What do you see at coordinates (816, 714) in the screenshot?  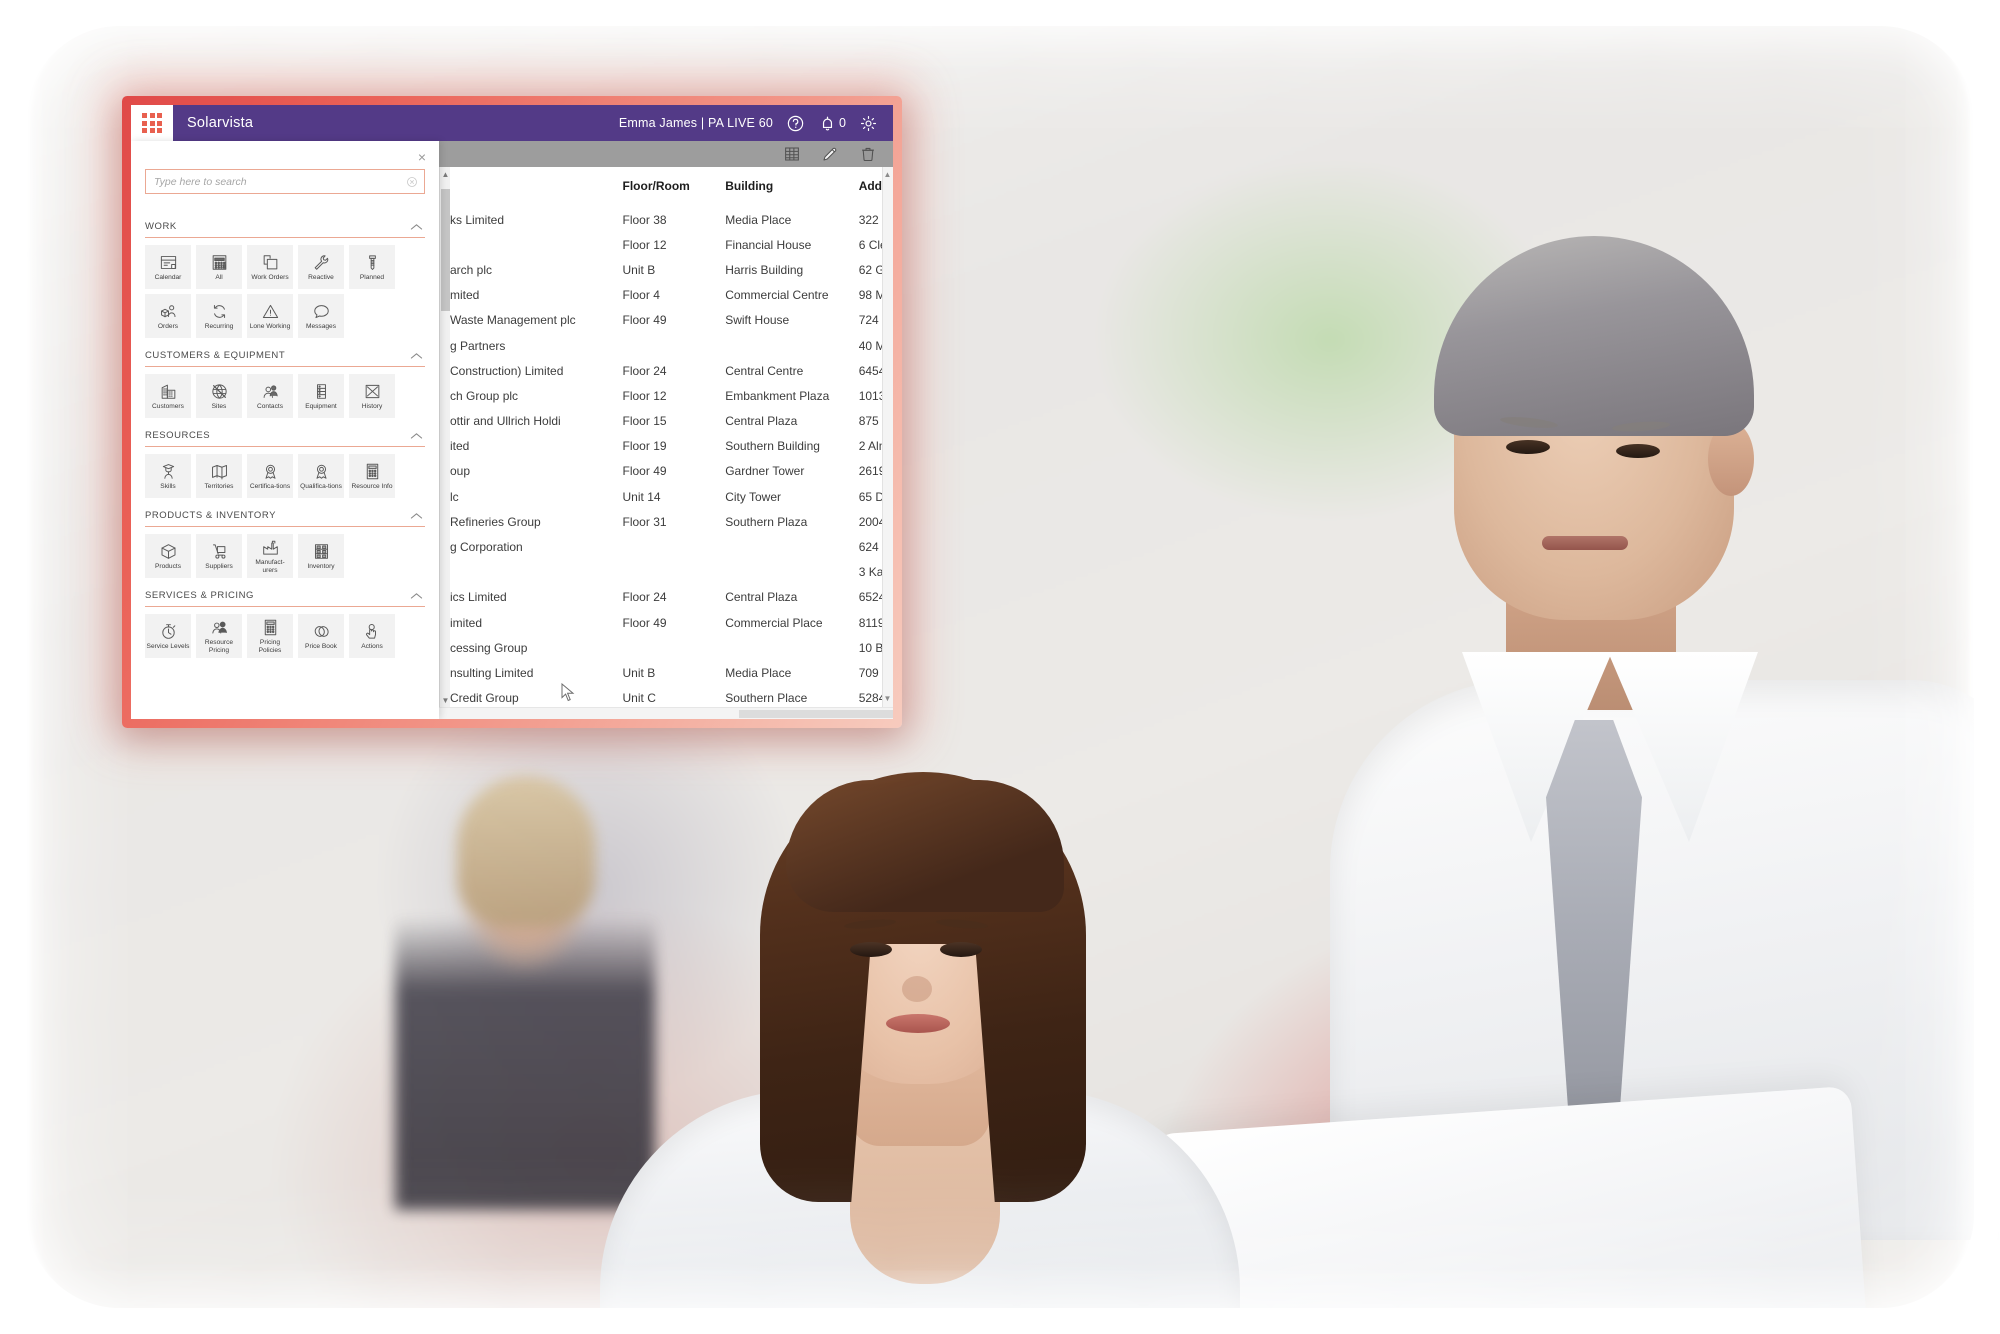 I see `hscroll-thumb` at bounding box center [816, 714].